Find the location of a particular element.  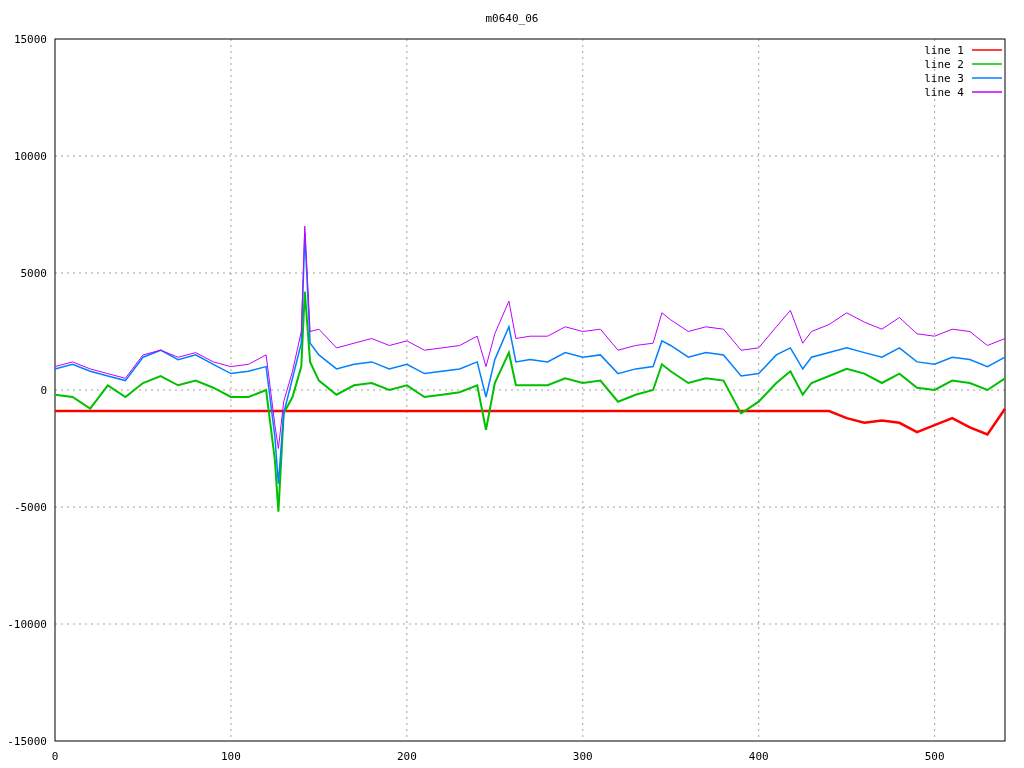

x-tick-label: 300 is located at coordinates (582, 756).